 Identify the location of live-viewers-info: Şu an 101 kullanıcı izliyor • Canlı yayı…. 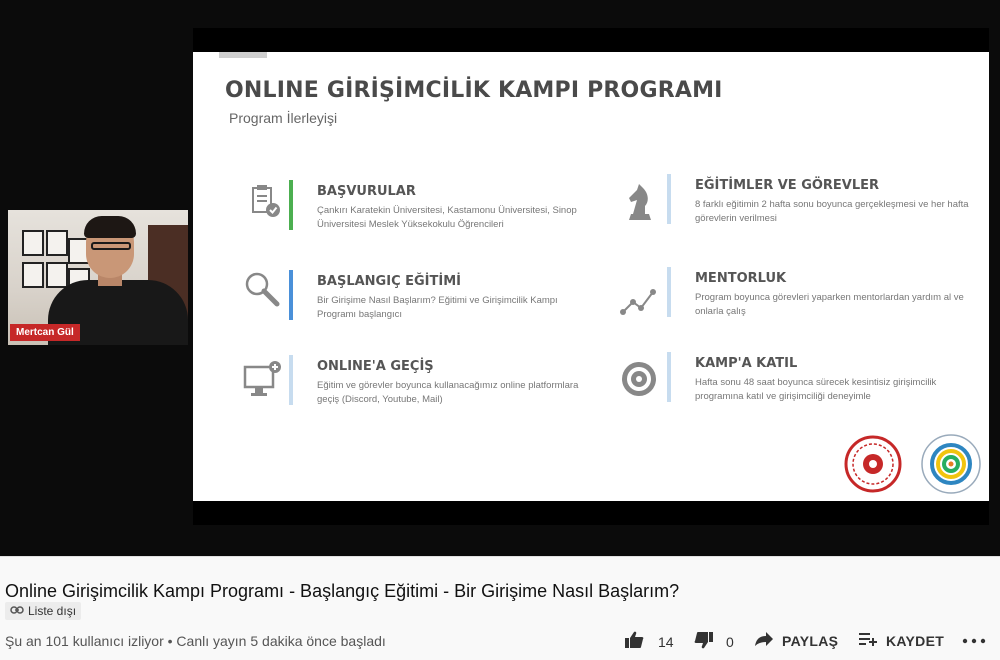
(195, 641).